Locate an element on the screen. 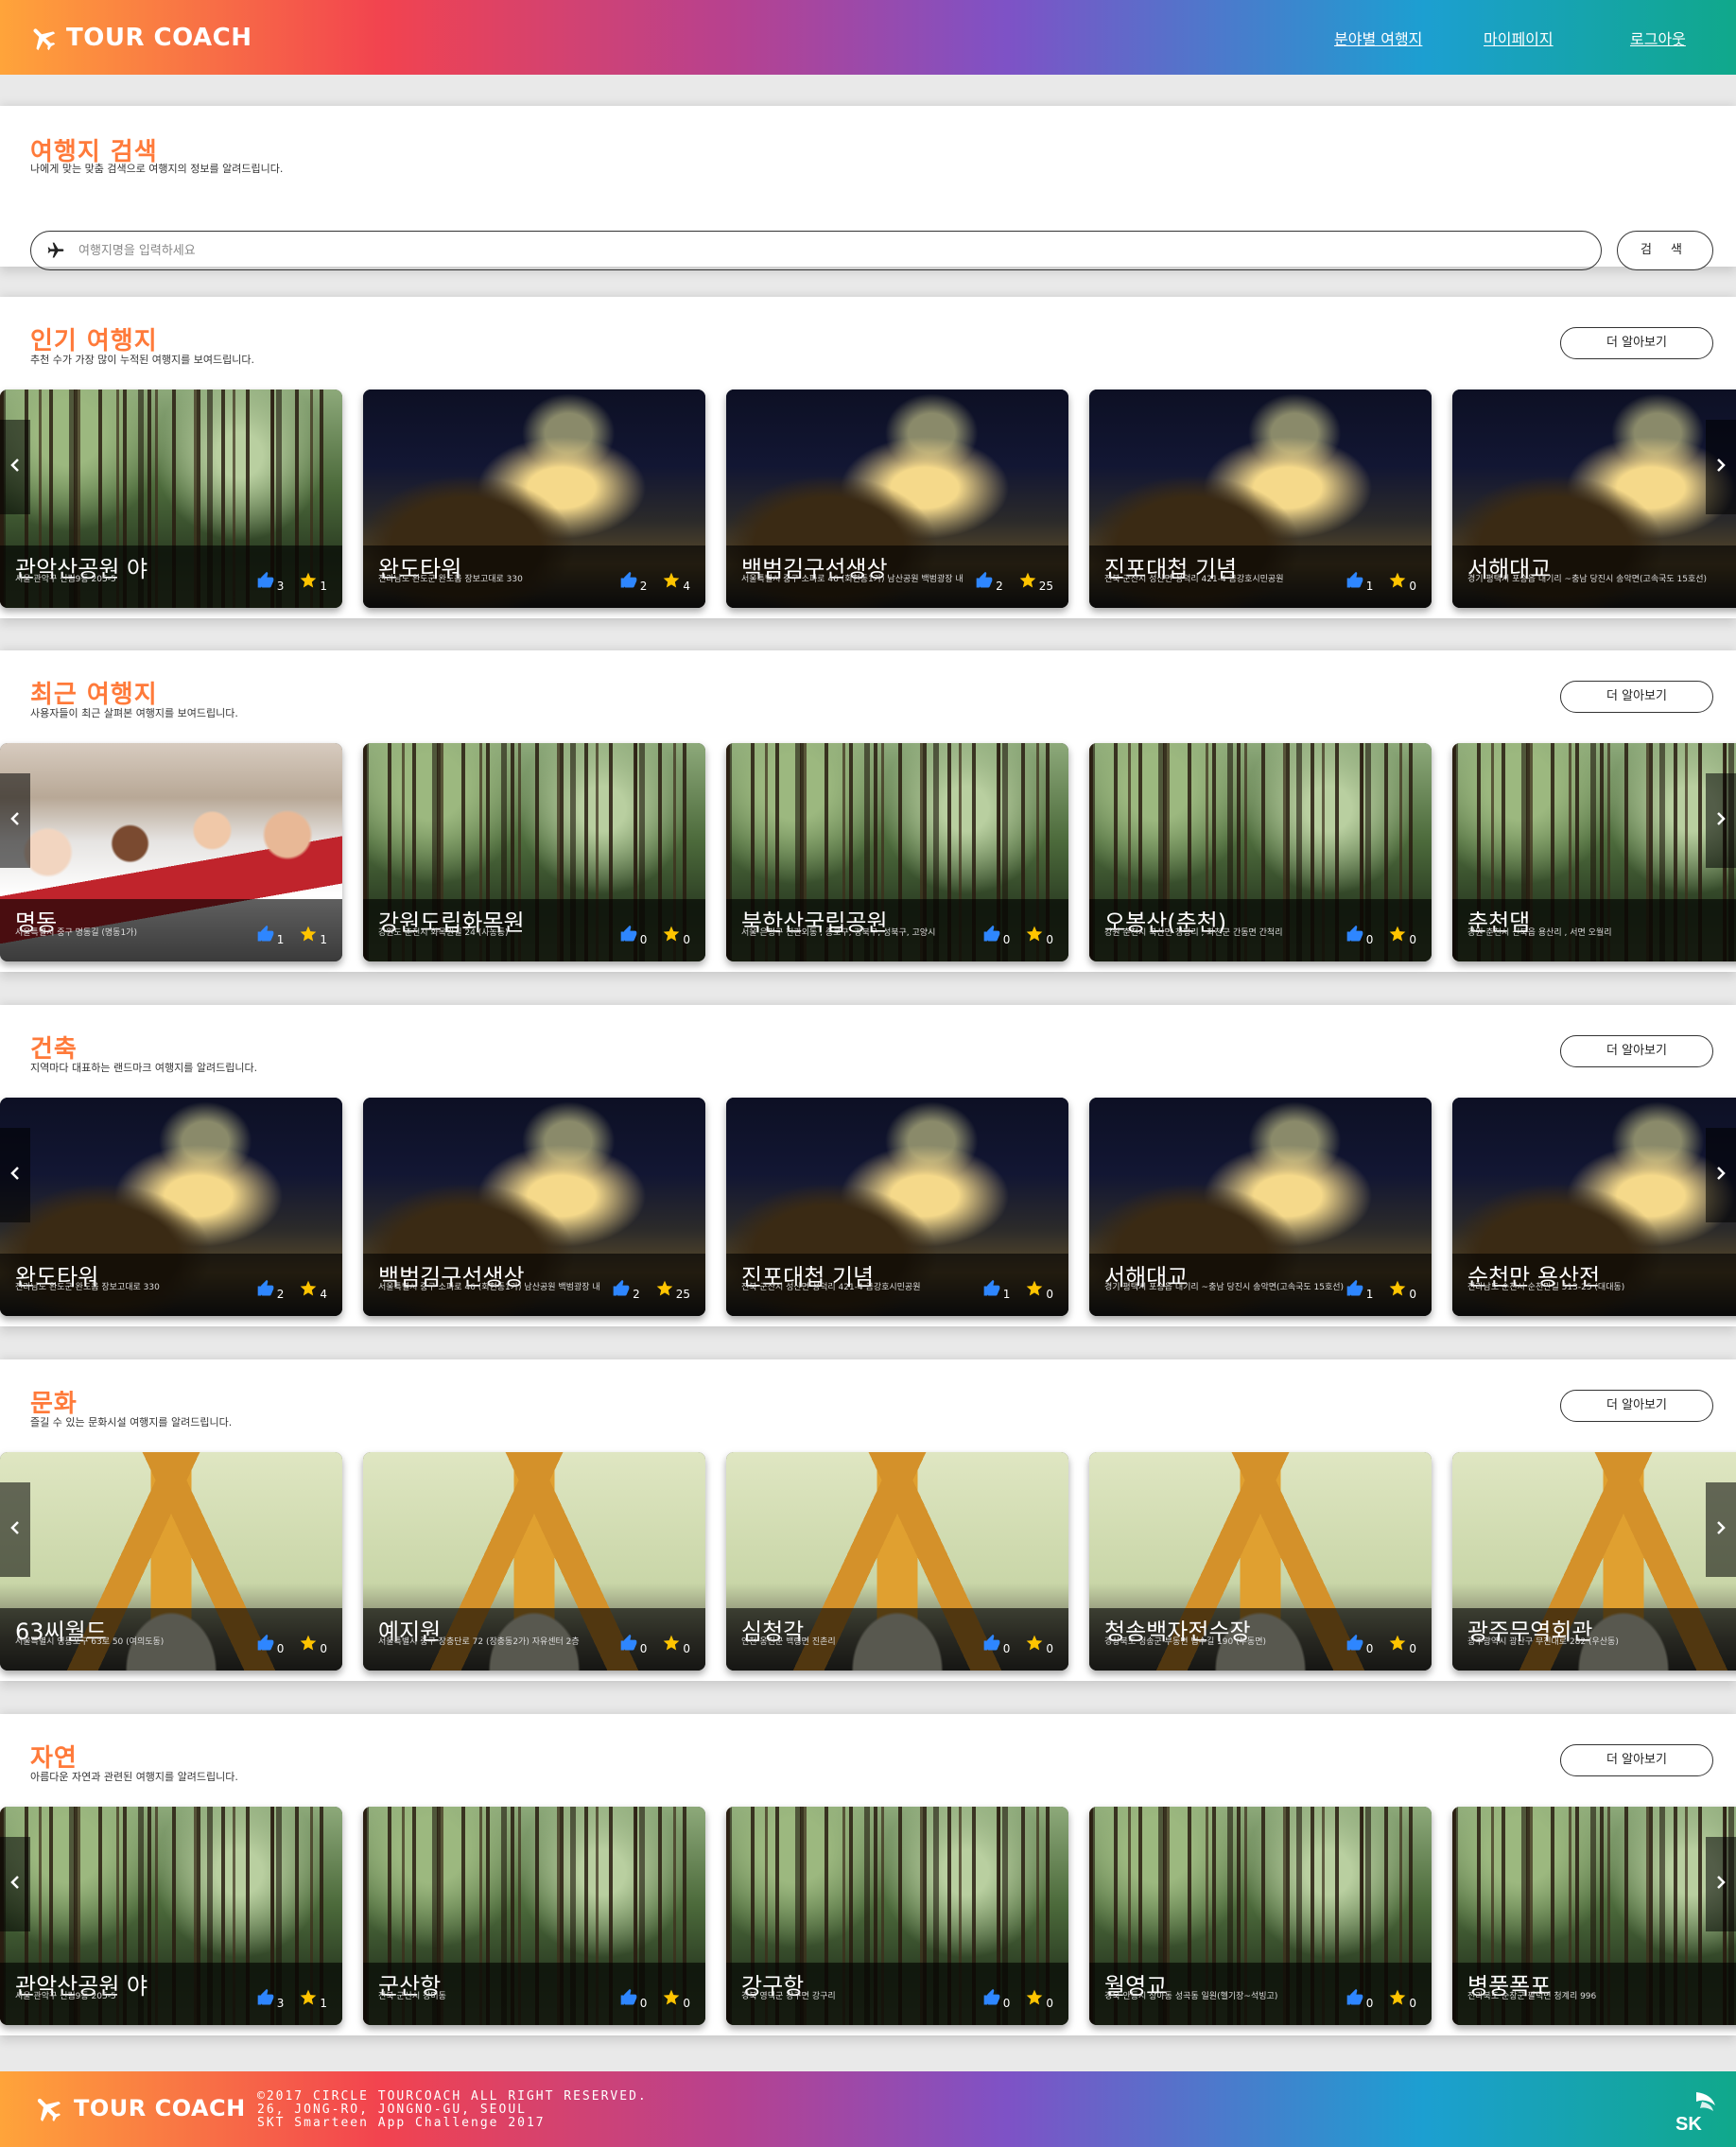 This screenshot has height=2147, width=1736. star-count-value: 4 is located at coordinates (323, 1294).